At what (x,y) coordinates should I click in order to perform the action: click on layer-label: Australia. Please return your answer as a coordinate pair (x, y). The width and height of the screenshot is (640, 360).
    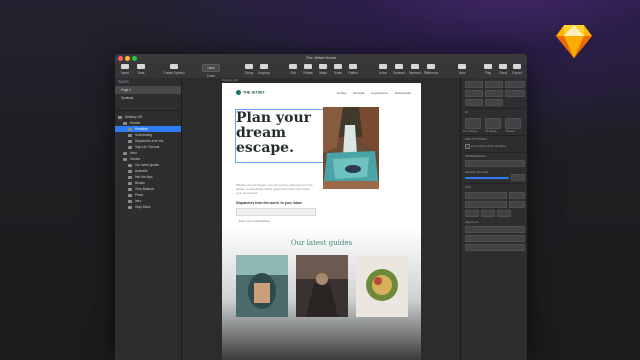
    Looking at the image, I should click on (141, 171).